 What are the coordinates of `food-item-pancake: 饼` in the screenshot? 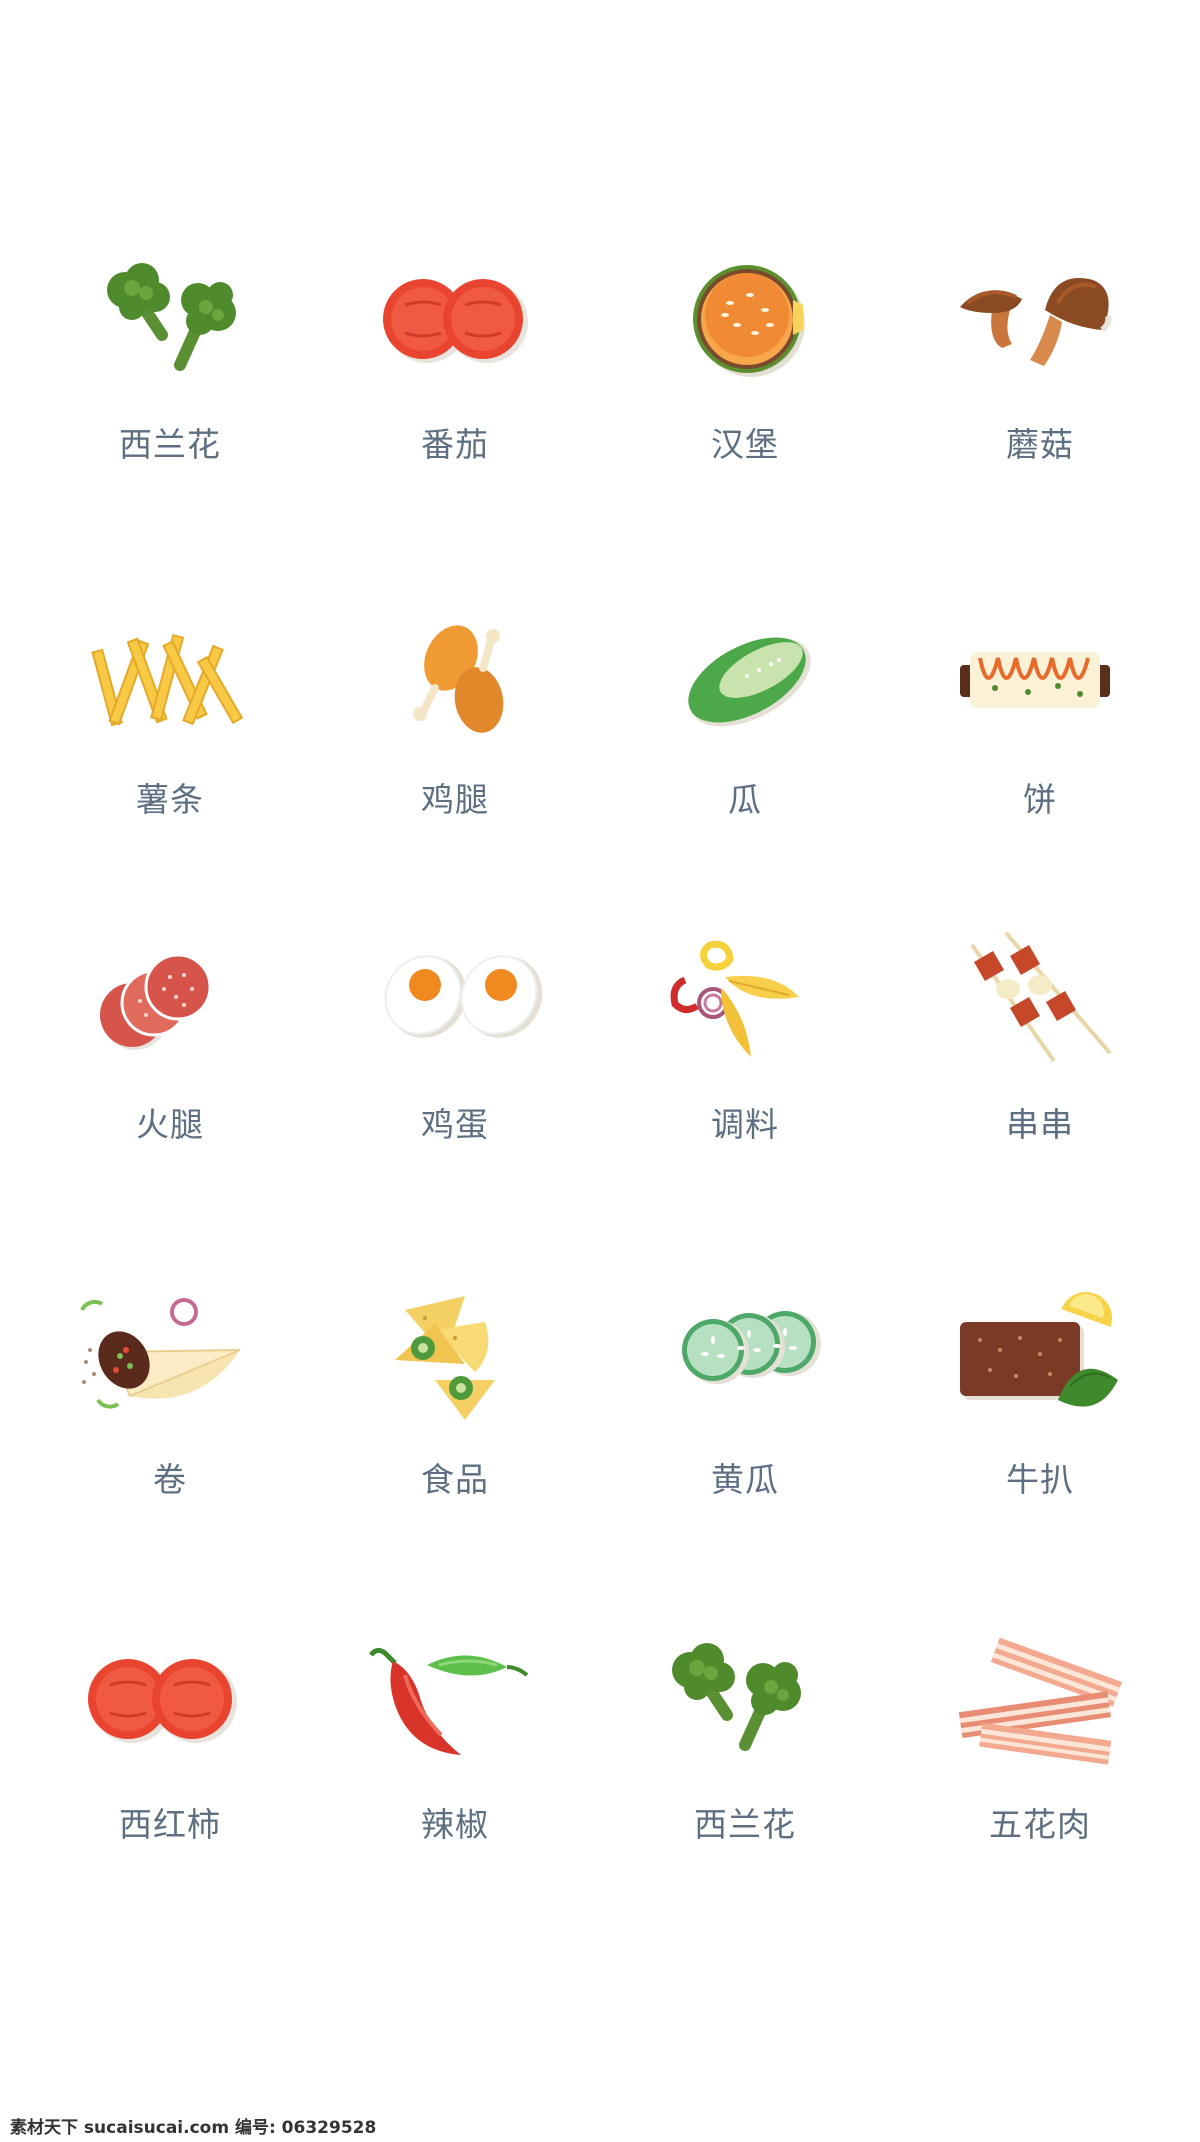 It's located at (1040, 740).